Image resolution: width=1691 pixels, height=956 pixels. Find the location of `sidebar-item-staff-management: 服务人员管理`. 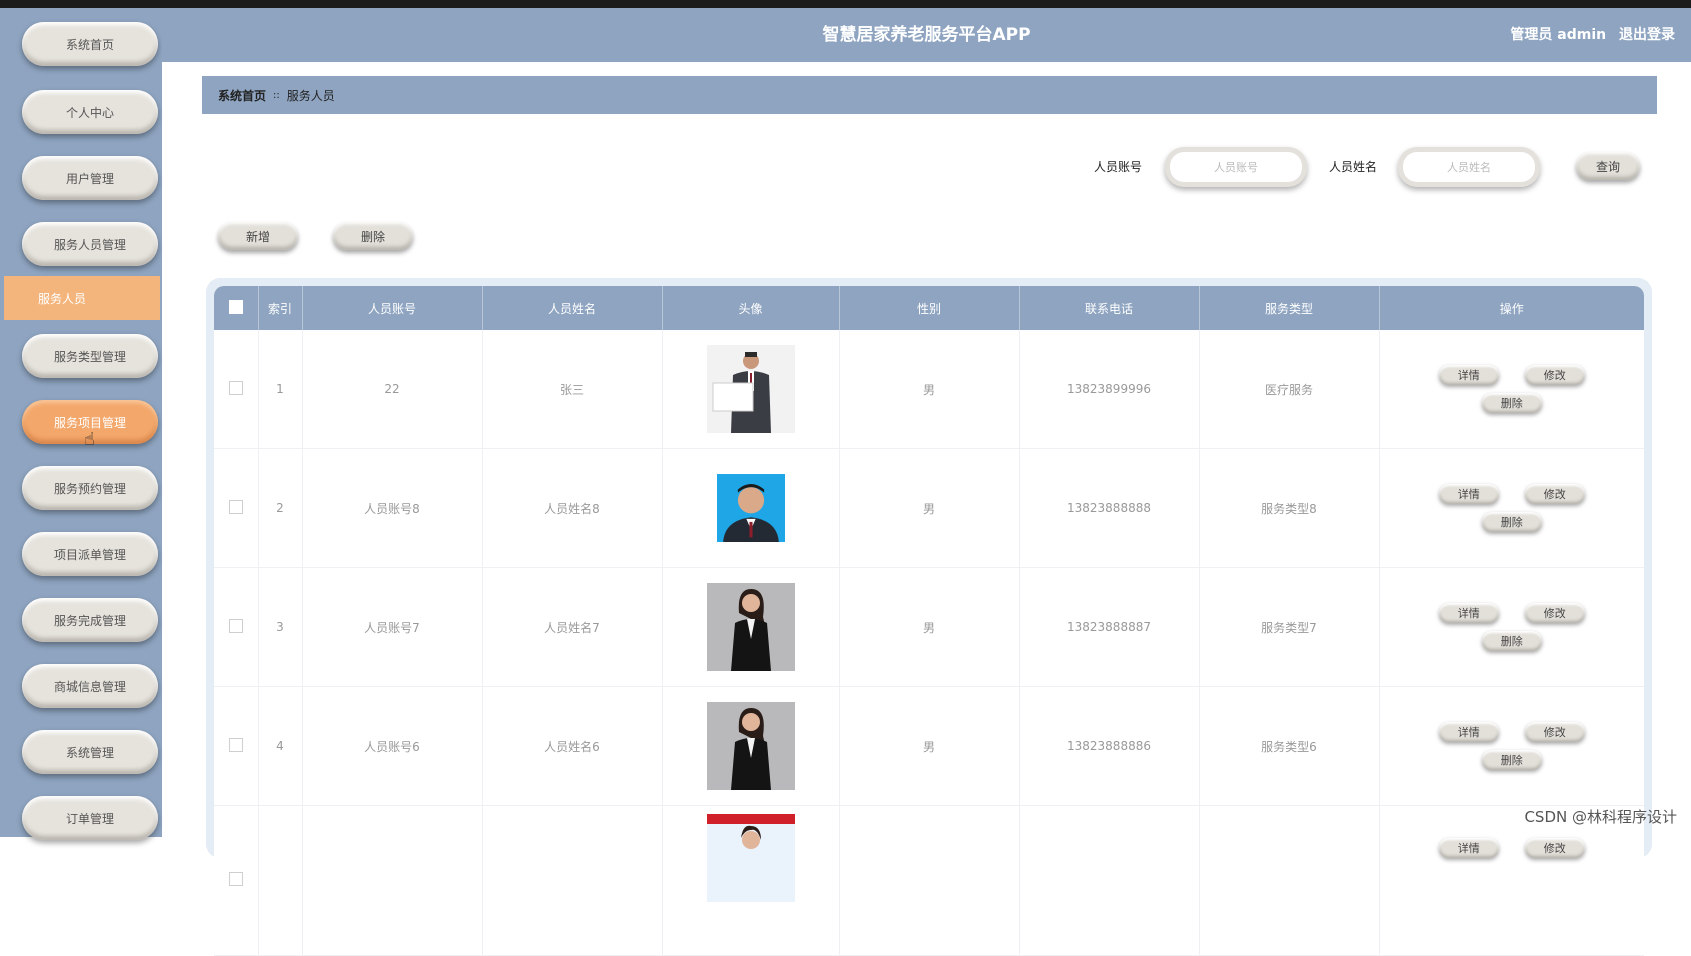

sidebar-item-staff-management: 服务人员管理 is located at coordinates (90, 244).